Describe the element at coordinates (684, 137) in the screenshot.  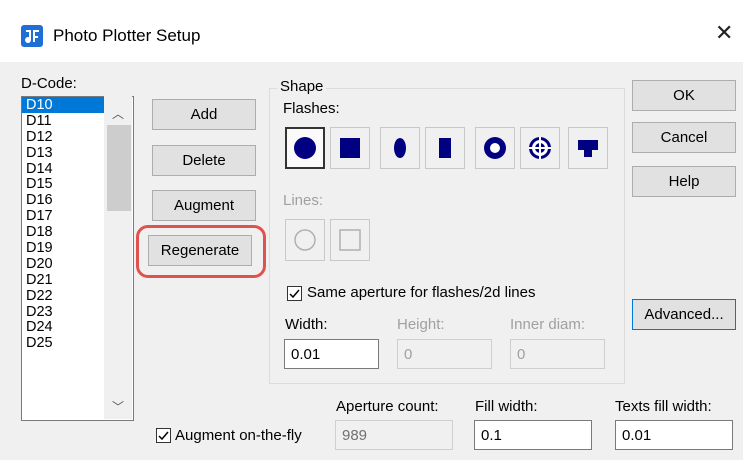
I see `cancel-button: Cancel` at that location.